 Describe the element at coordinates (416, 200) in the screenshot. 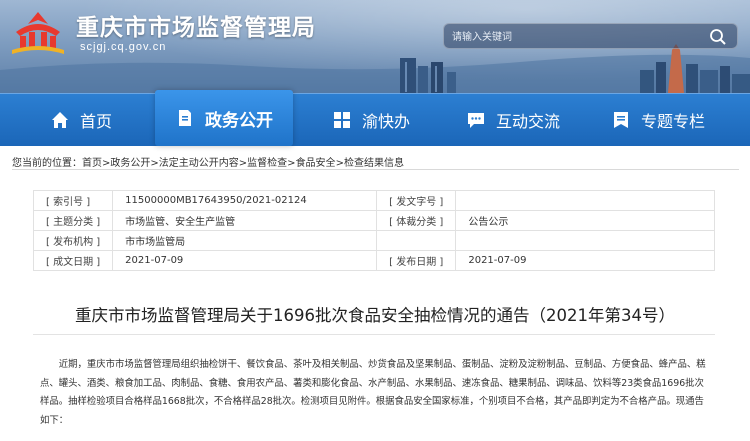

I see `info-key: [ 发文字号 ]` at that location.